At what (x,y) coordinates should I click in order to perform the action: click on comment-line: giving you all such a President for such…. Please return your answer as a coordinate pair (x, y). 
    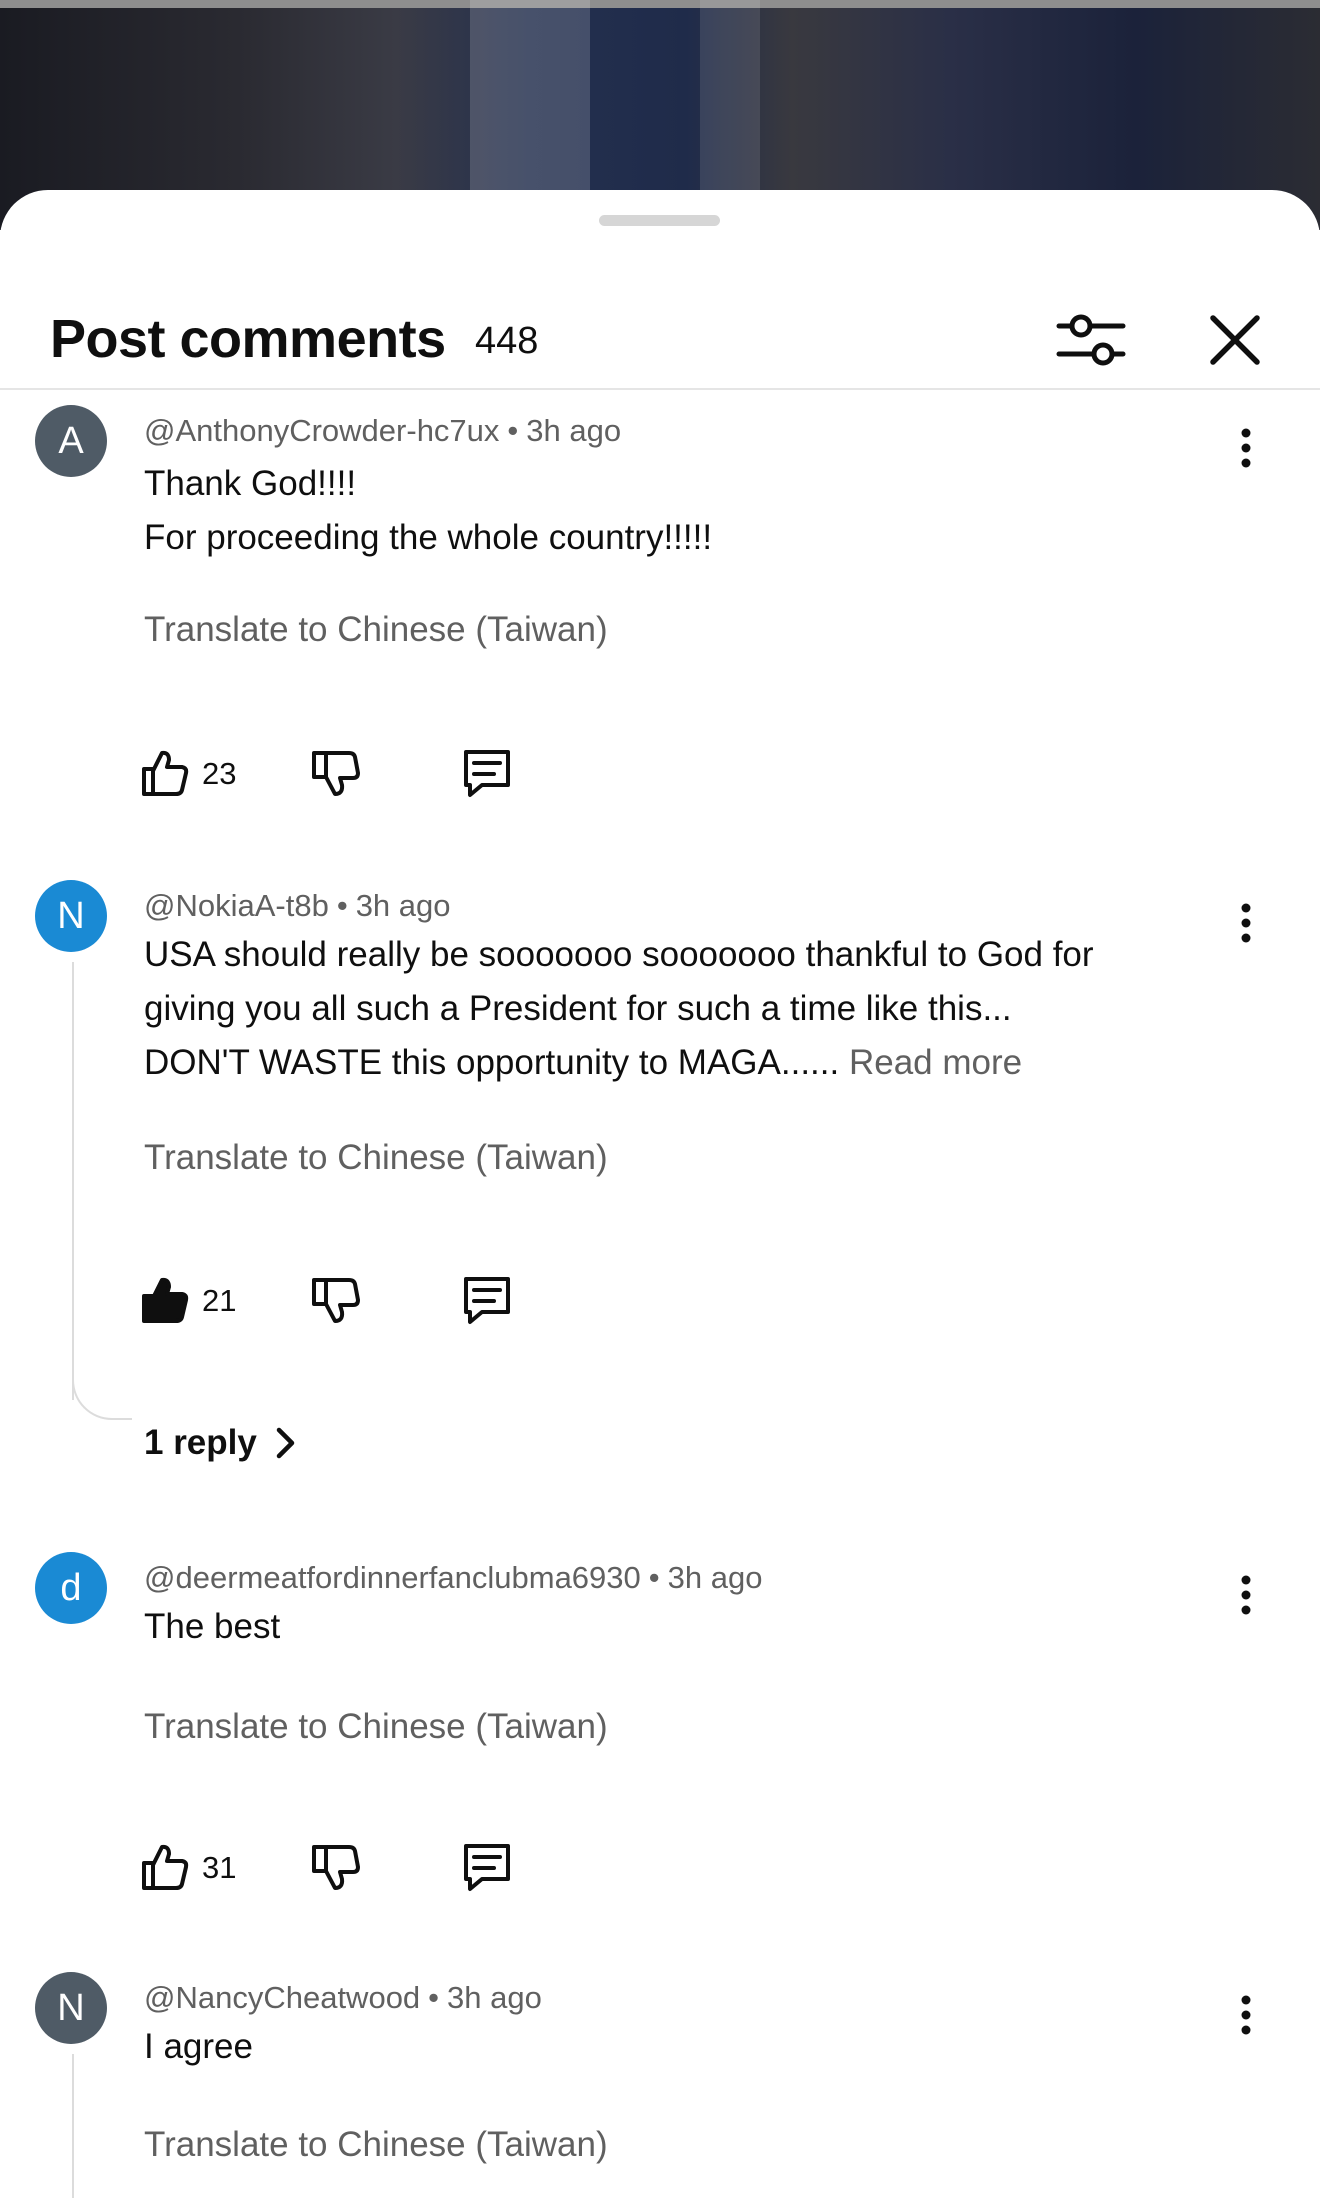
    Looking at the image, I should click on (578, 1008).